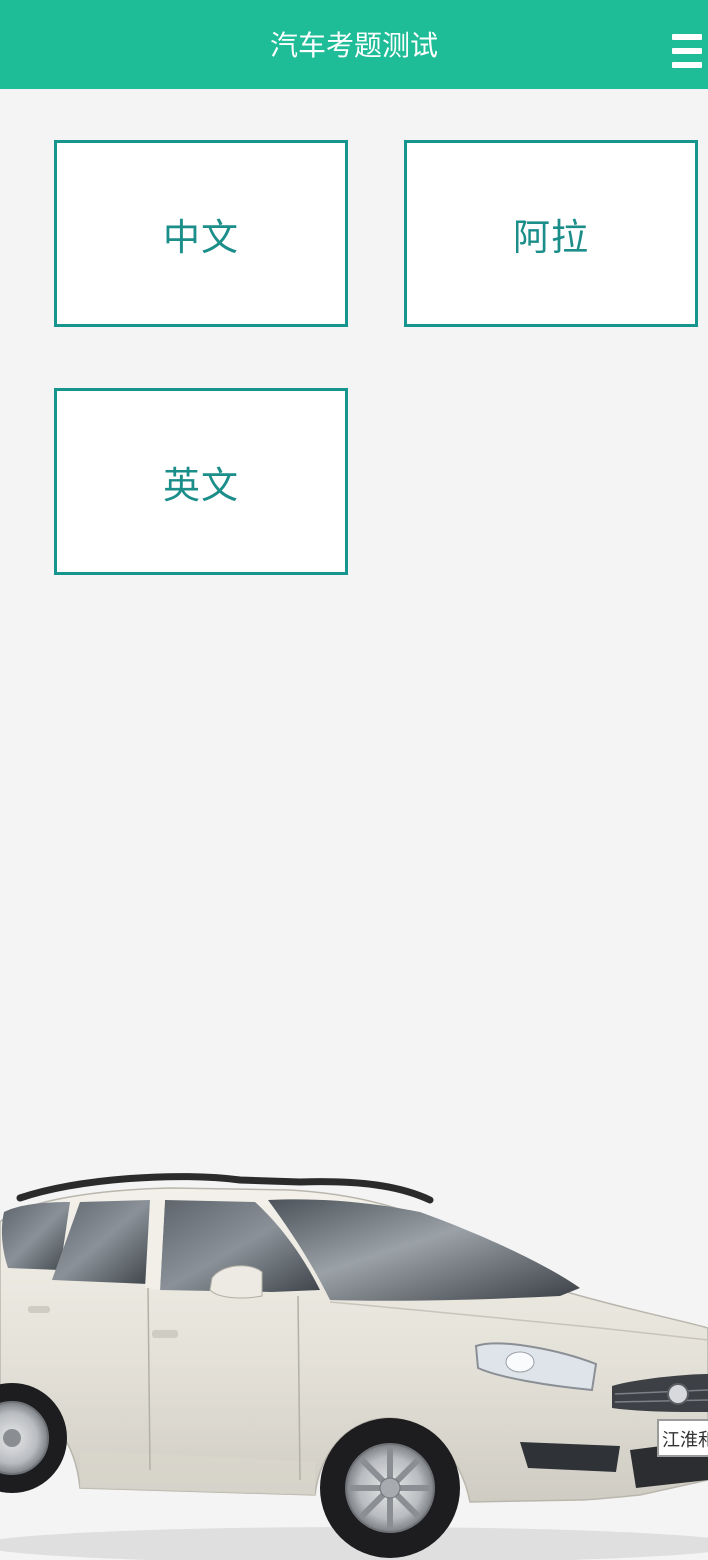  I want to click on language-label: 英文, so click(201, 485).